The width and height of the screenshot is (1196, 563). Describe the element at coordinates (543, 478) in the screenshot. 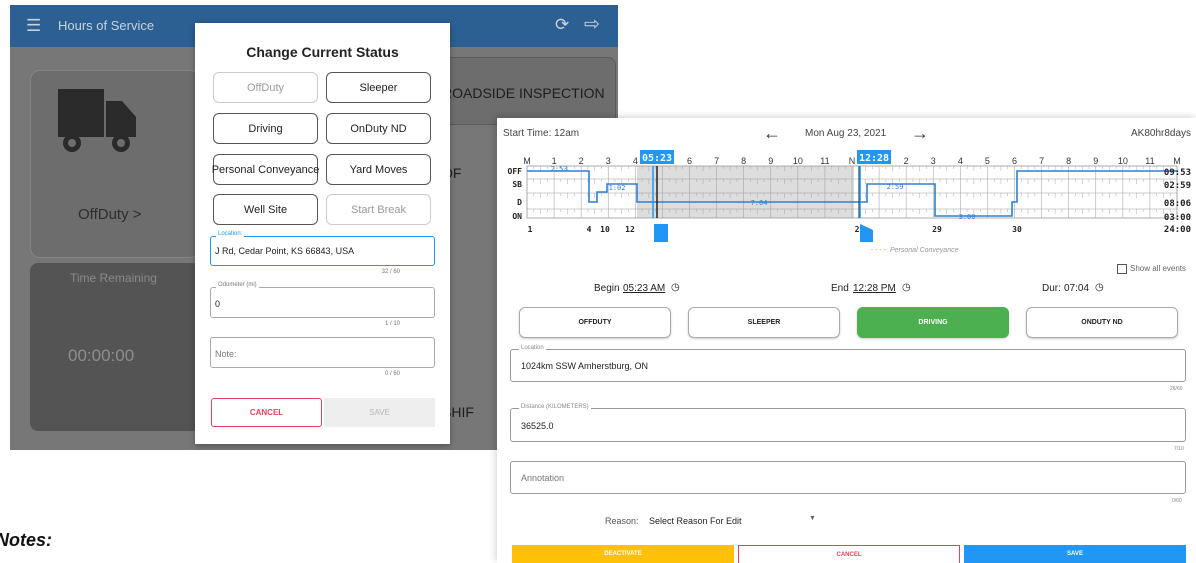

I see `annotation-placeholder: Annotation` at that location.